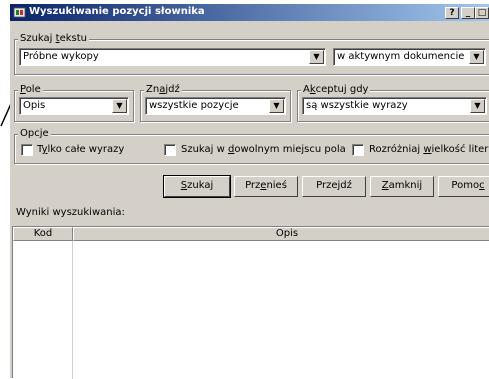 Image resolution: width=489 pixels, height=379 pixels. I want to click on find-combo: wszystkie pozycje ▼, so click(215, 106).